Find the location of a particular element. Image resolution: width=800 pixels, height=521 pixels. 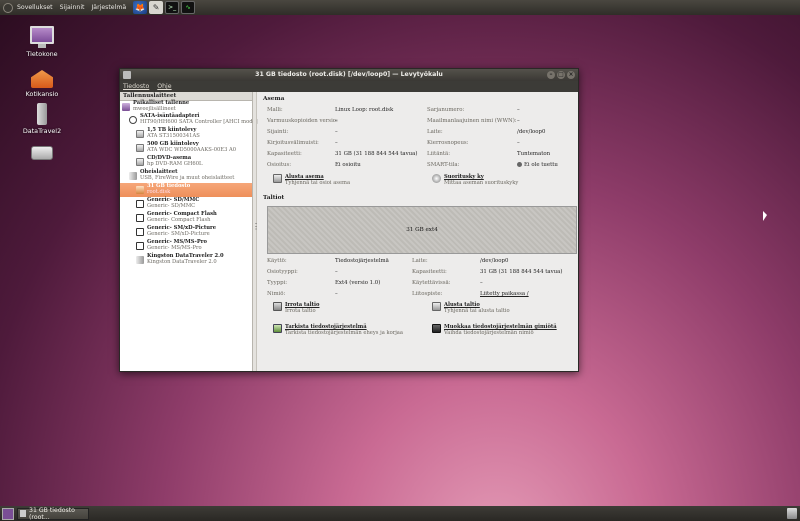

home-folder-icon is located at coordinates (42, 79).